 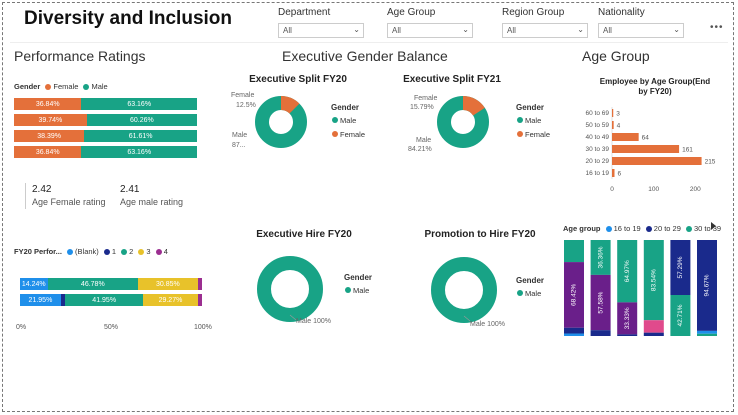 I want to click on split20-legend-male: Male, so click(x=348, y=120).